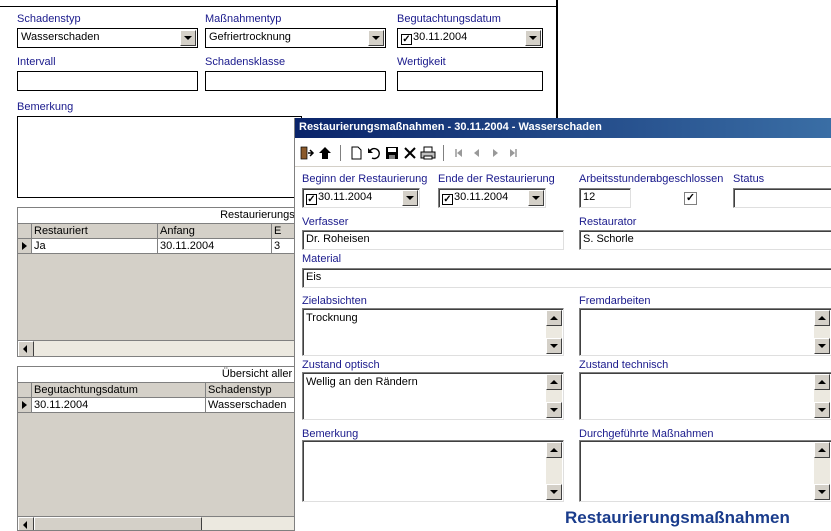  Describe the element at coordinates (311, 199) in the screenshot. I see `beginn-checkbox-icon: ✓` at that location.